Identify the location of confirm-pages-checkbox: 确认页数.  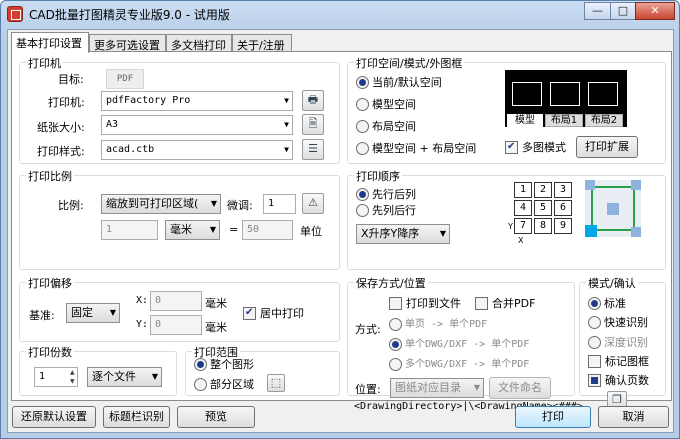
(618, 380).